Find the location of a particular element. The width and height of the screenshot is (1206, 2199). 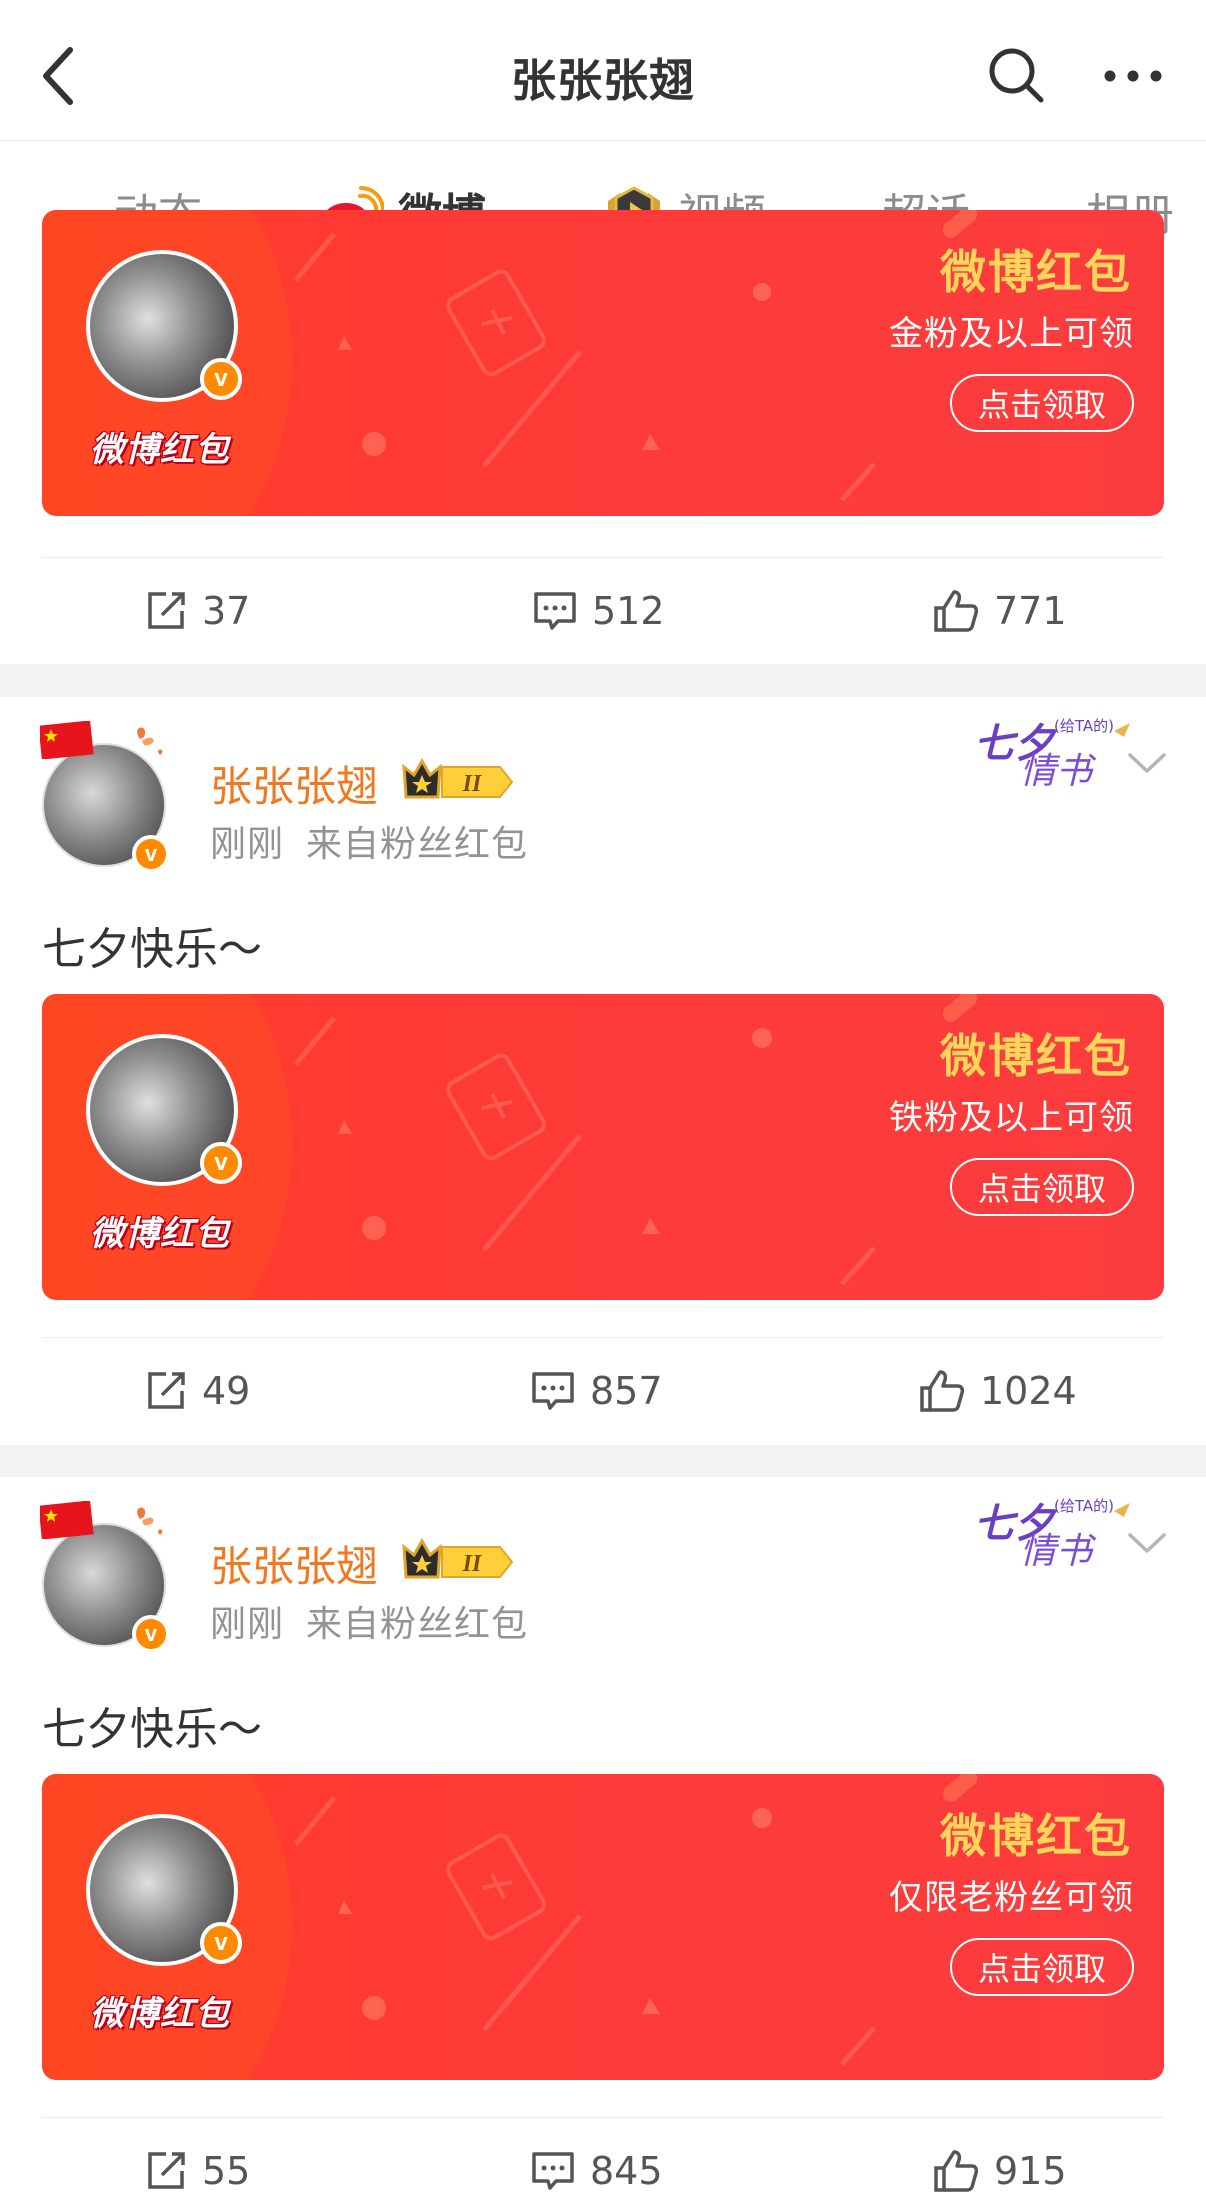

banner-subtitle: 仅限老粉丝可领 is located at coordinates (1011, 1898).